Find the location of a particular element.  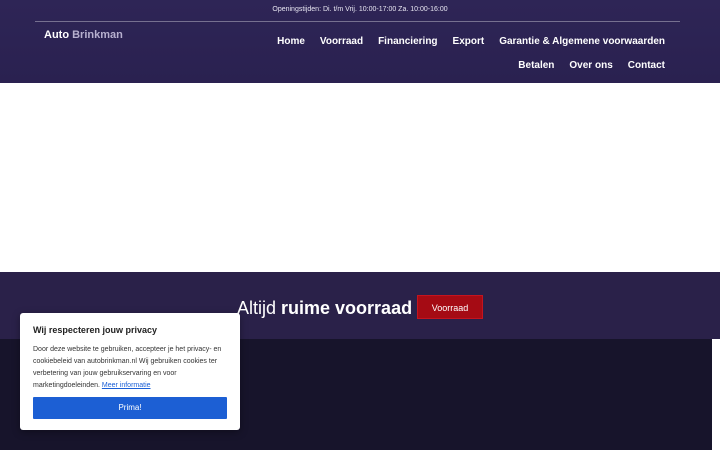

site-logo: Auto Brinkman is located at coordinates (83, 35).